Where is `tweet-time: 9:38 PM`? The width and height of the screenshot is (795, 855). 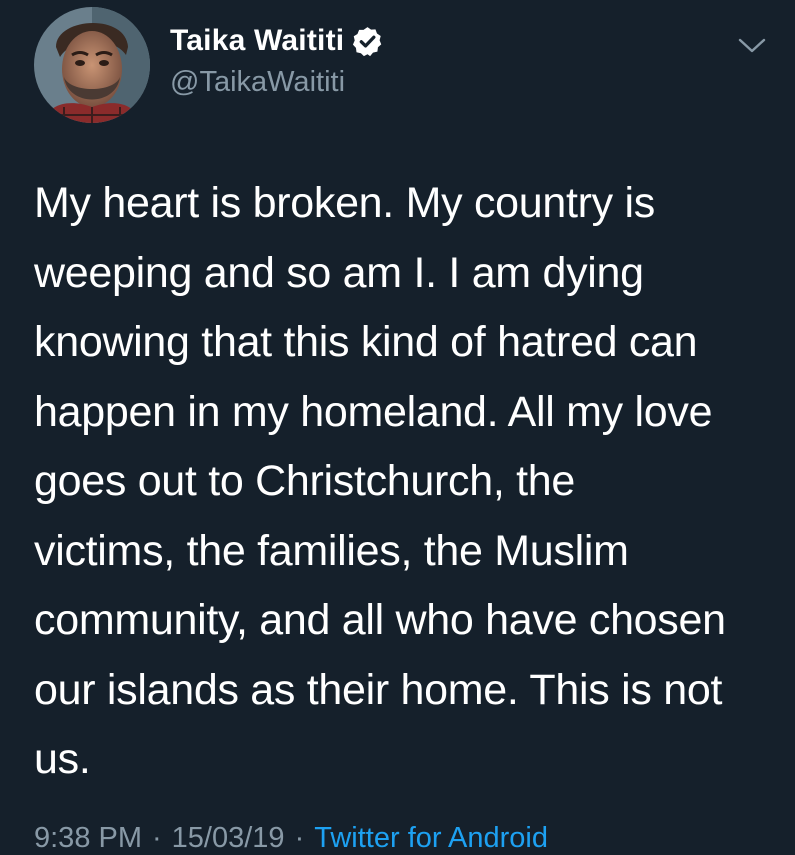
tweet-time: 9:38 PM is located at coordinates (88, 838).